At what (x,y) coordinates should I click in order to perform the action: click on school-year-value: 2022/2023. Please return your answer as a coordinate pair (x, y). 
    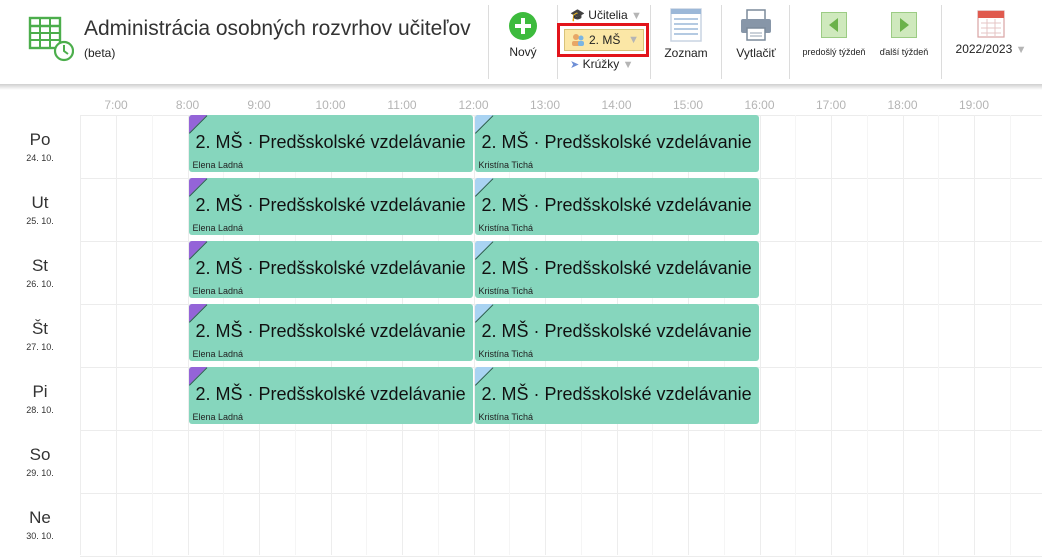
    Looking at the image, I should click on (984, 49).